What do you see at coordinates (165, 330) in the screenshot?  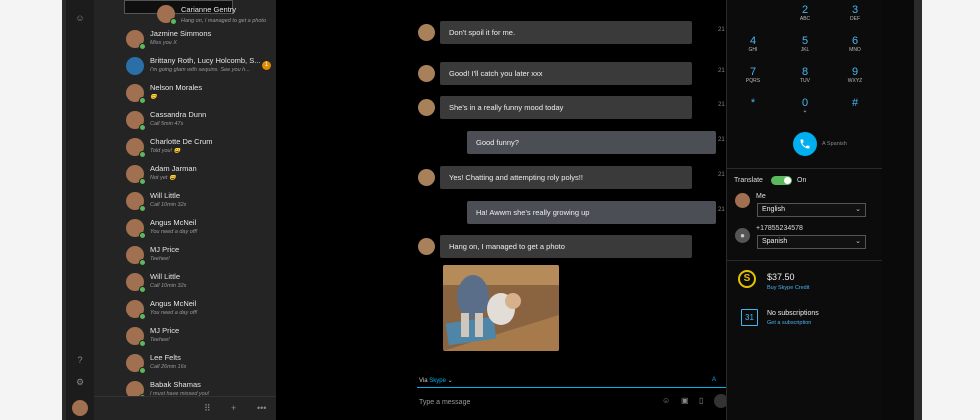 I see `contact-name: MJ Price` at bounding box center [165, 330].